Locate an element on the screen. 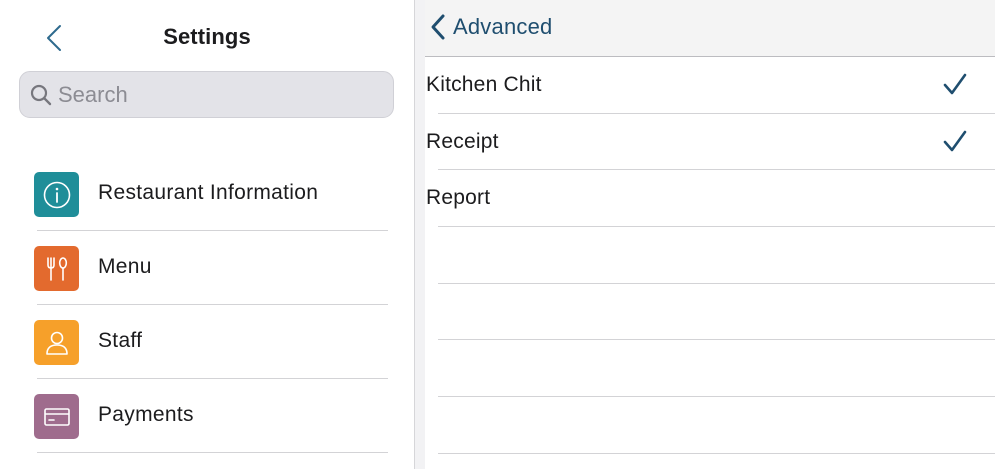 The width and height of the screenshot is (995, 469). search-field is located at coordinates (206, 94).